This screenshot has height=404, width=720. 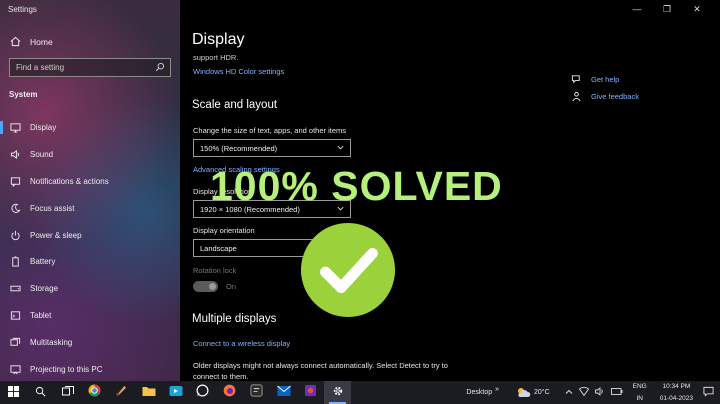 I want to click on taskbar-app-sticky, so click(x=256, y=392).